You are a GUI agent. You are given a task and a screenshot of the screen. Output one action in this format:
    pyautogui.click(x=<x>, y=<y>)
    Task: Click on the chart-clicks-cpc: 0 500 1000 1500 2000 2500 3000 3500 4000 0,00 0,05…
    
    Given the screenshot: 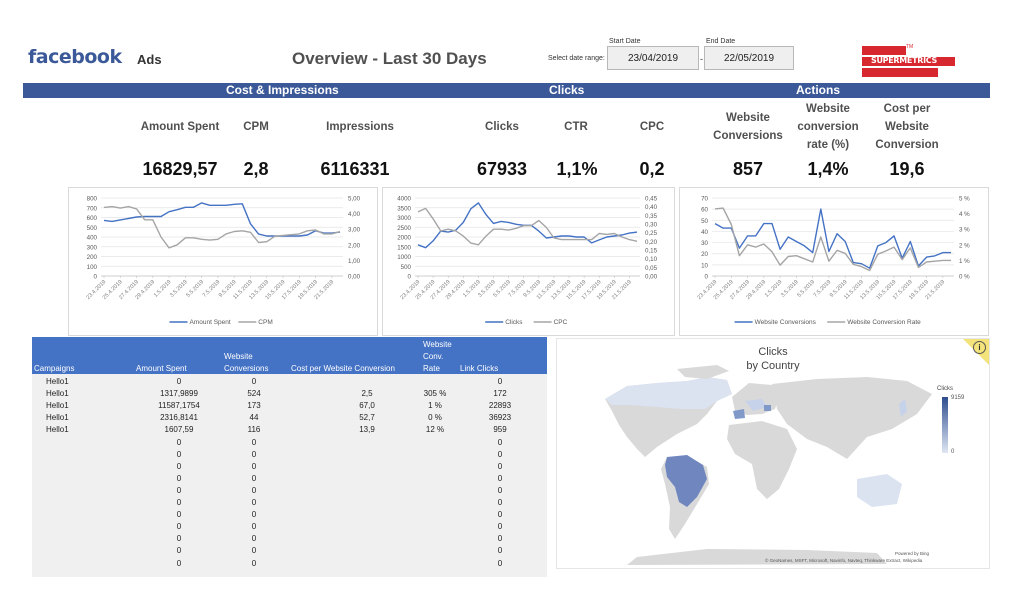 What is the action you would take?
    pyautogui.click(x=528, y=261)
    